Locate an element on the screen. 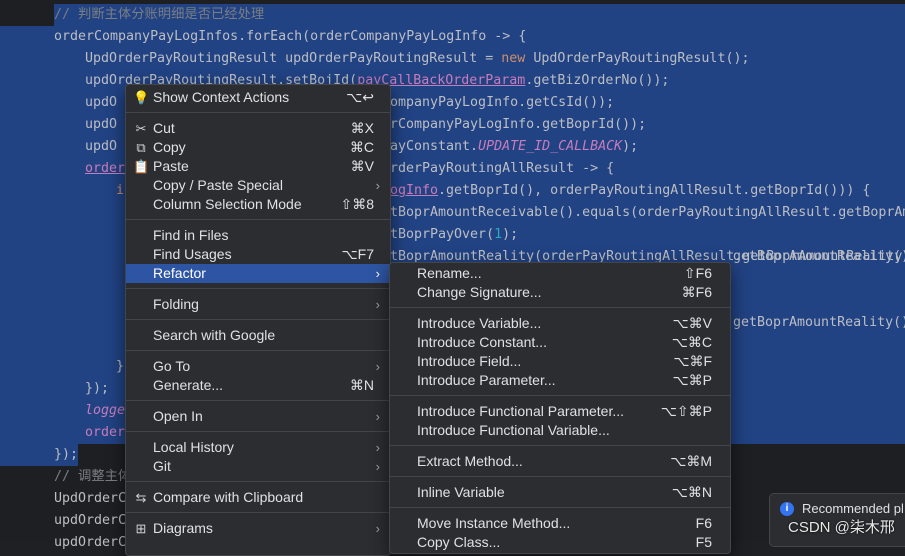 This screenshot has height=556, width=905. menu-item-label: Column Selection Mode is located at coordinates (227, 204).